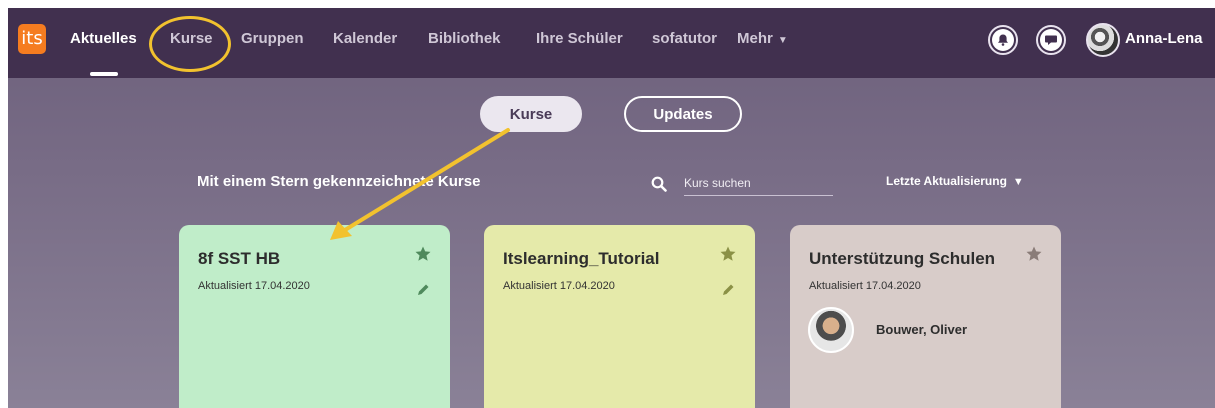  Describe the element at coordinates (755, 38) in the screenshot. I see `nav-item-mehr-label: Mehr` at that location.